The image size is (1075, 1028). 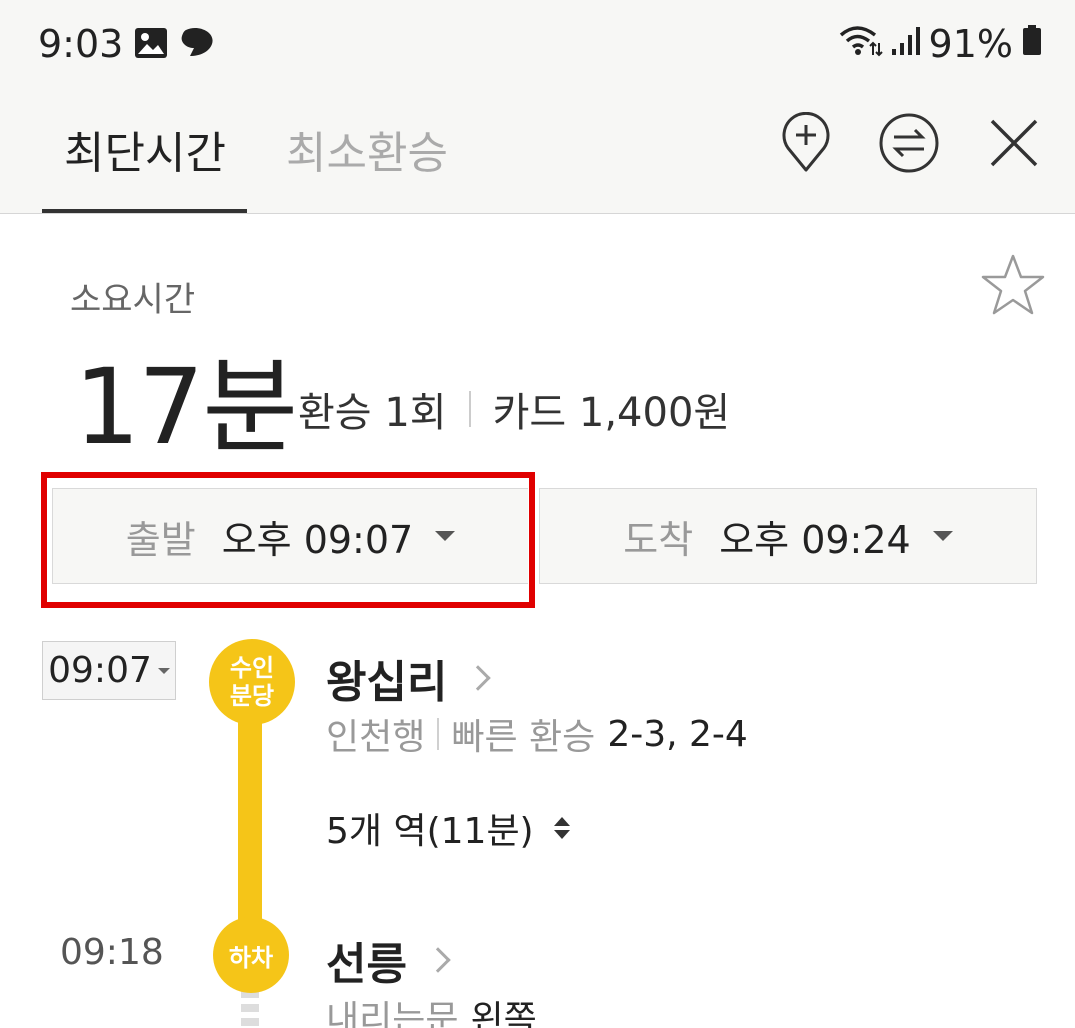 I want to click on favorite-button, so click(x=1013, y=285).